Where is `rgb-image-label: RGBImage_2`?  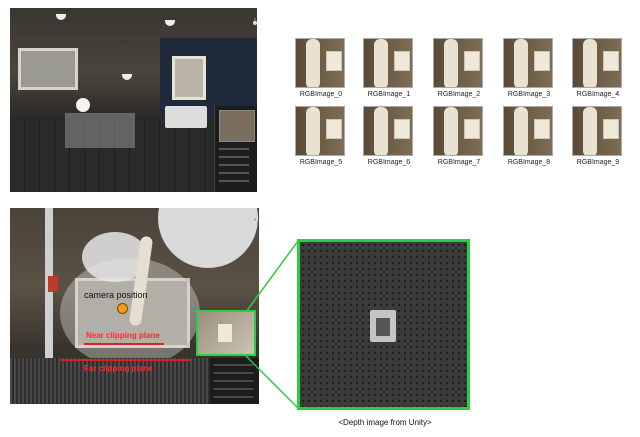
rgb-image-label: RGBImage_2 is located at coordinates (459, 94).